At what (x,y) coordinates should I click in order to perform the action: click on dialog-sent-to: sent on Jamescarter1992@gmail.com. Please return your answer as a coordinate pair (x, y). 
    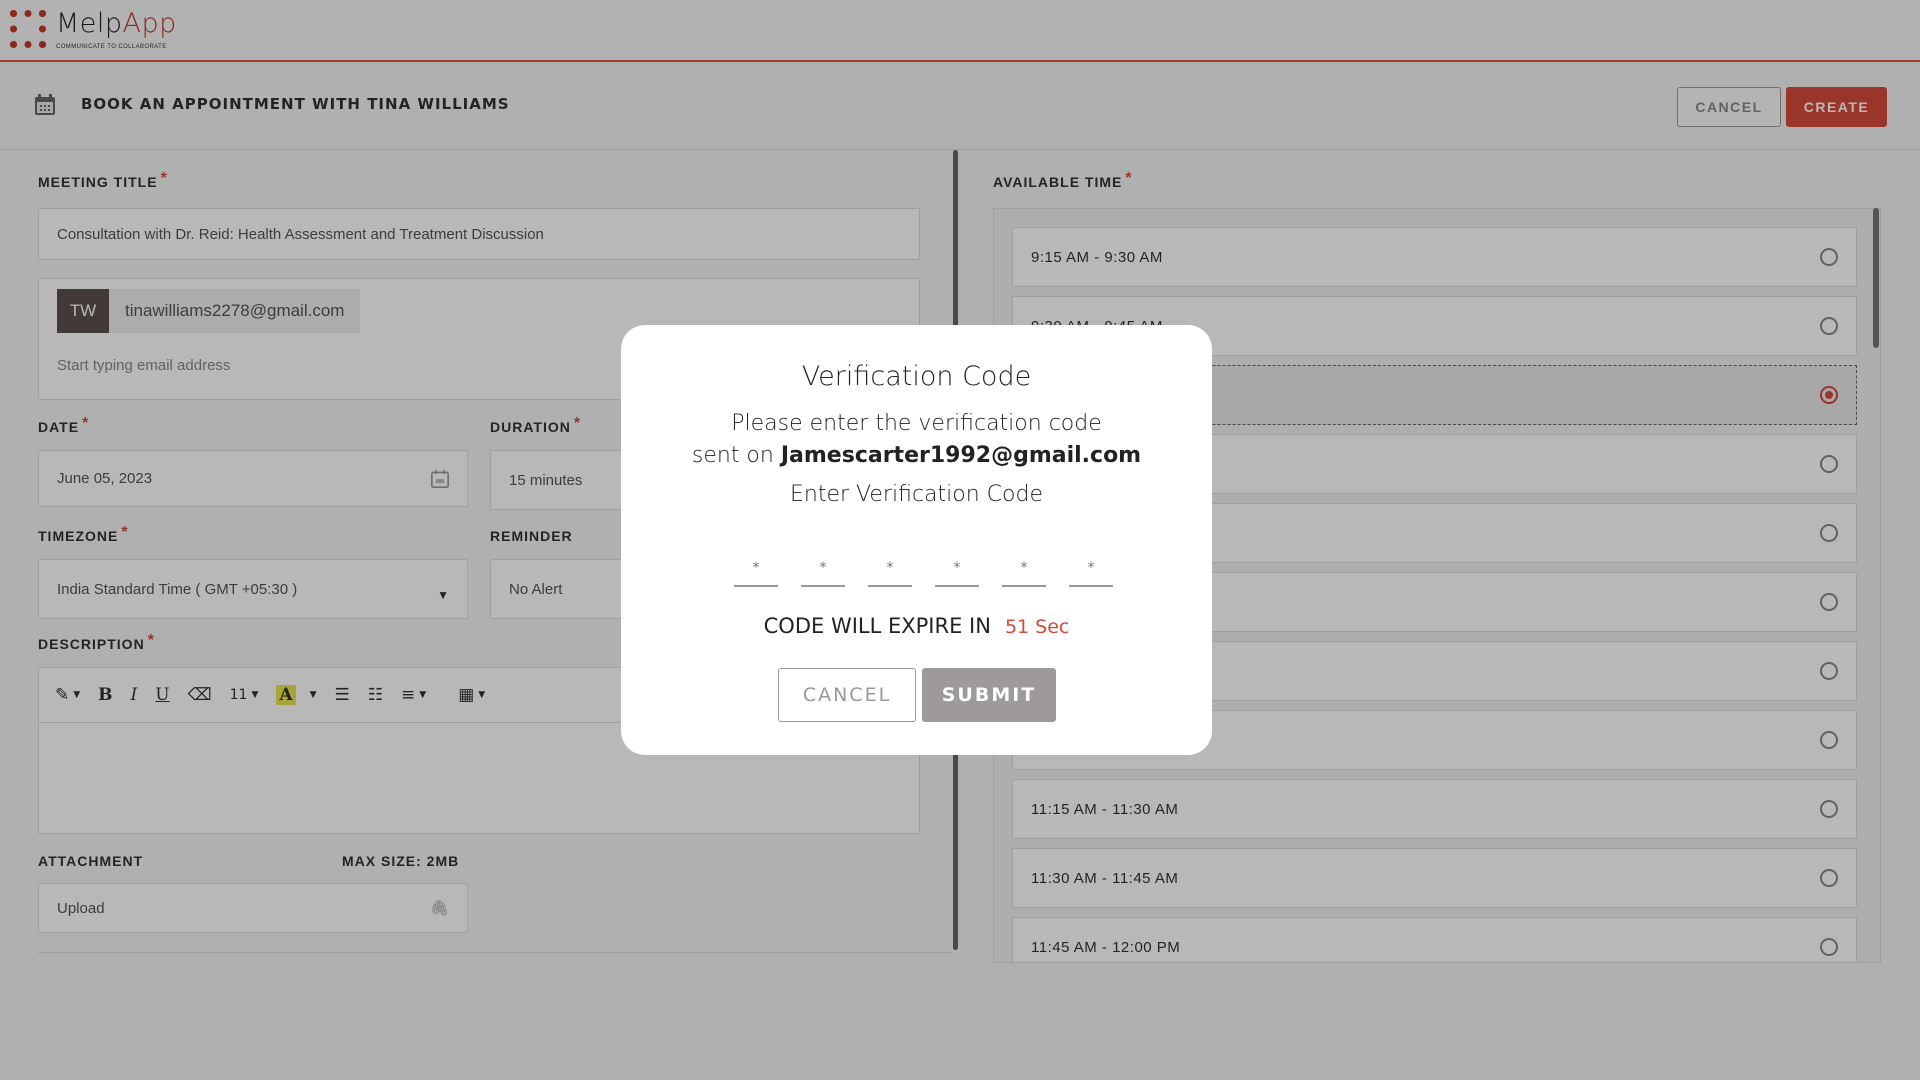
    Looking at the image, I should click on (916, 455).